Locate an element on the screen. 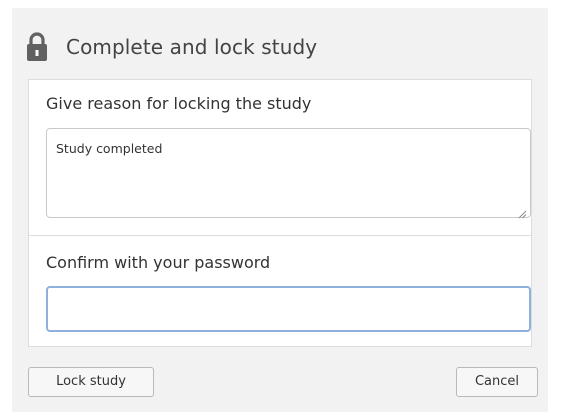 The height and width of the screenshot is (419, 561). resize-grip-icon is located at coordinates (522, 211).